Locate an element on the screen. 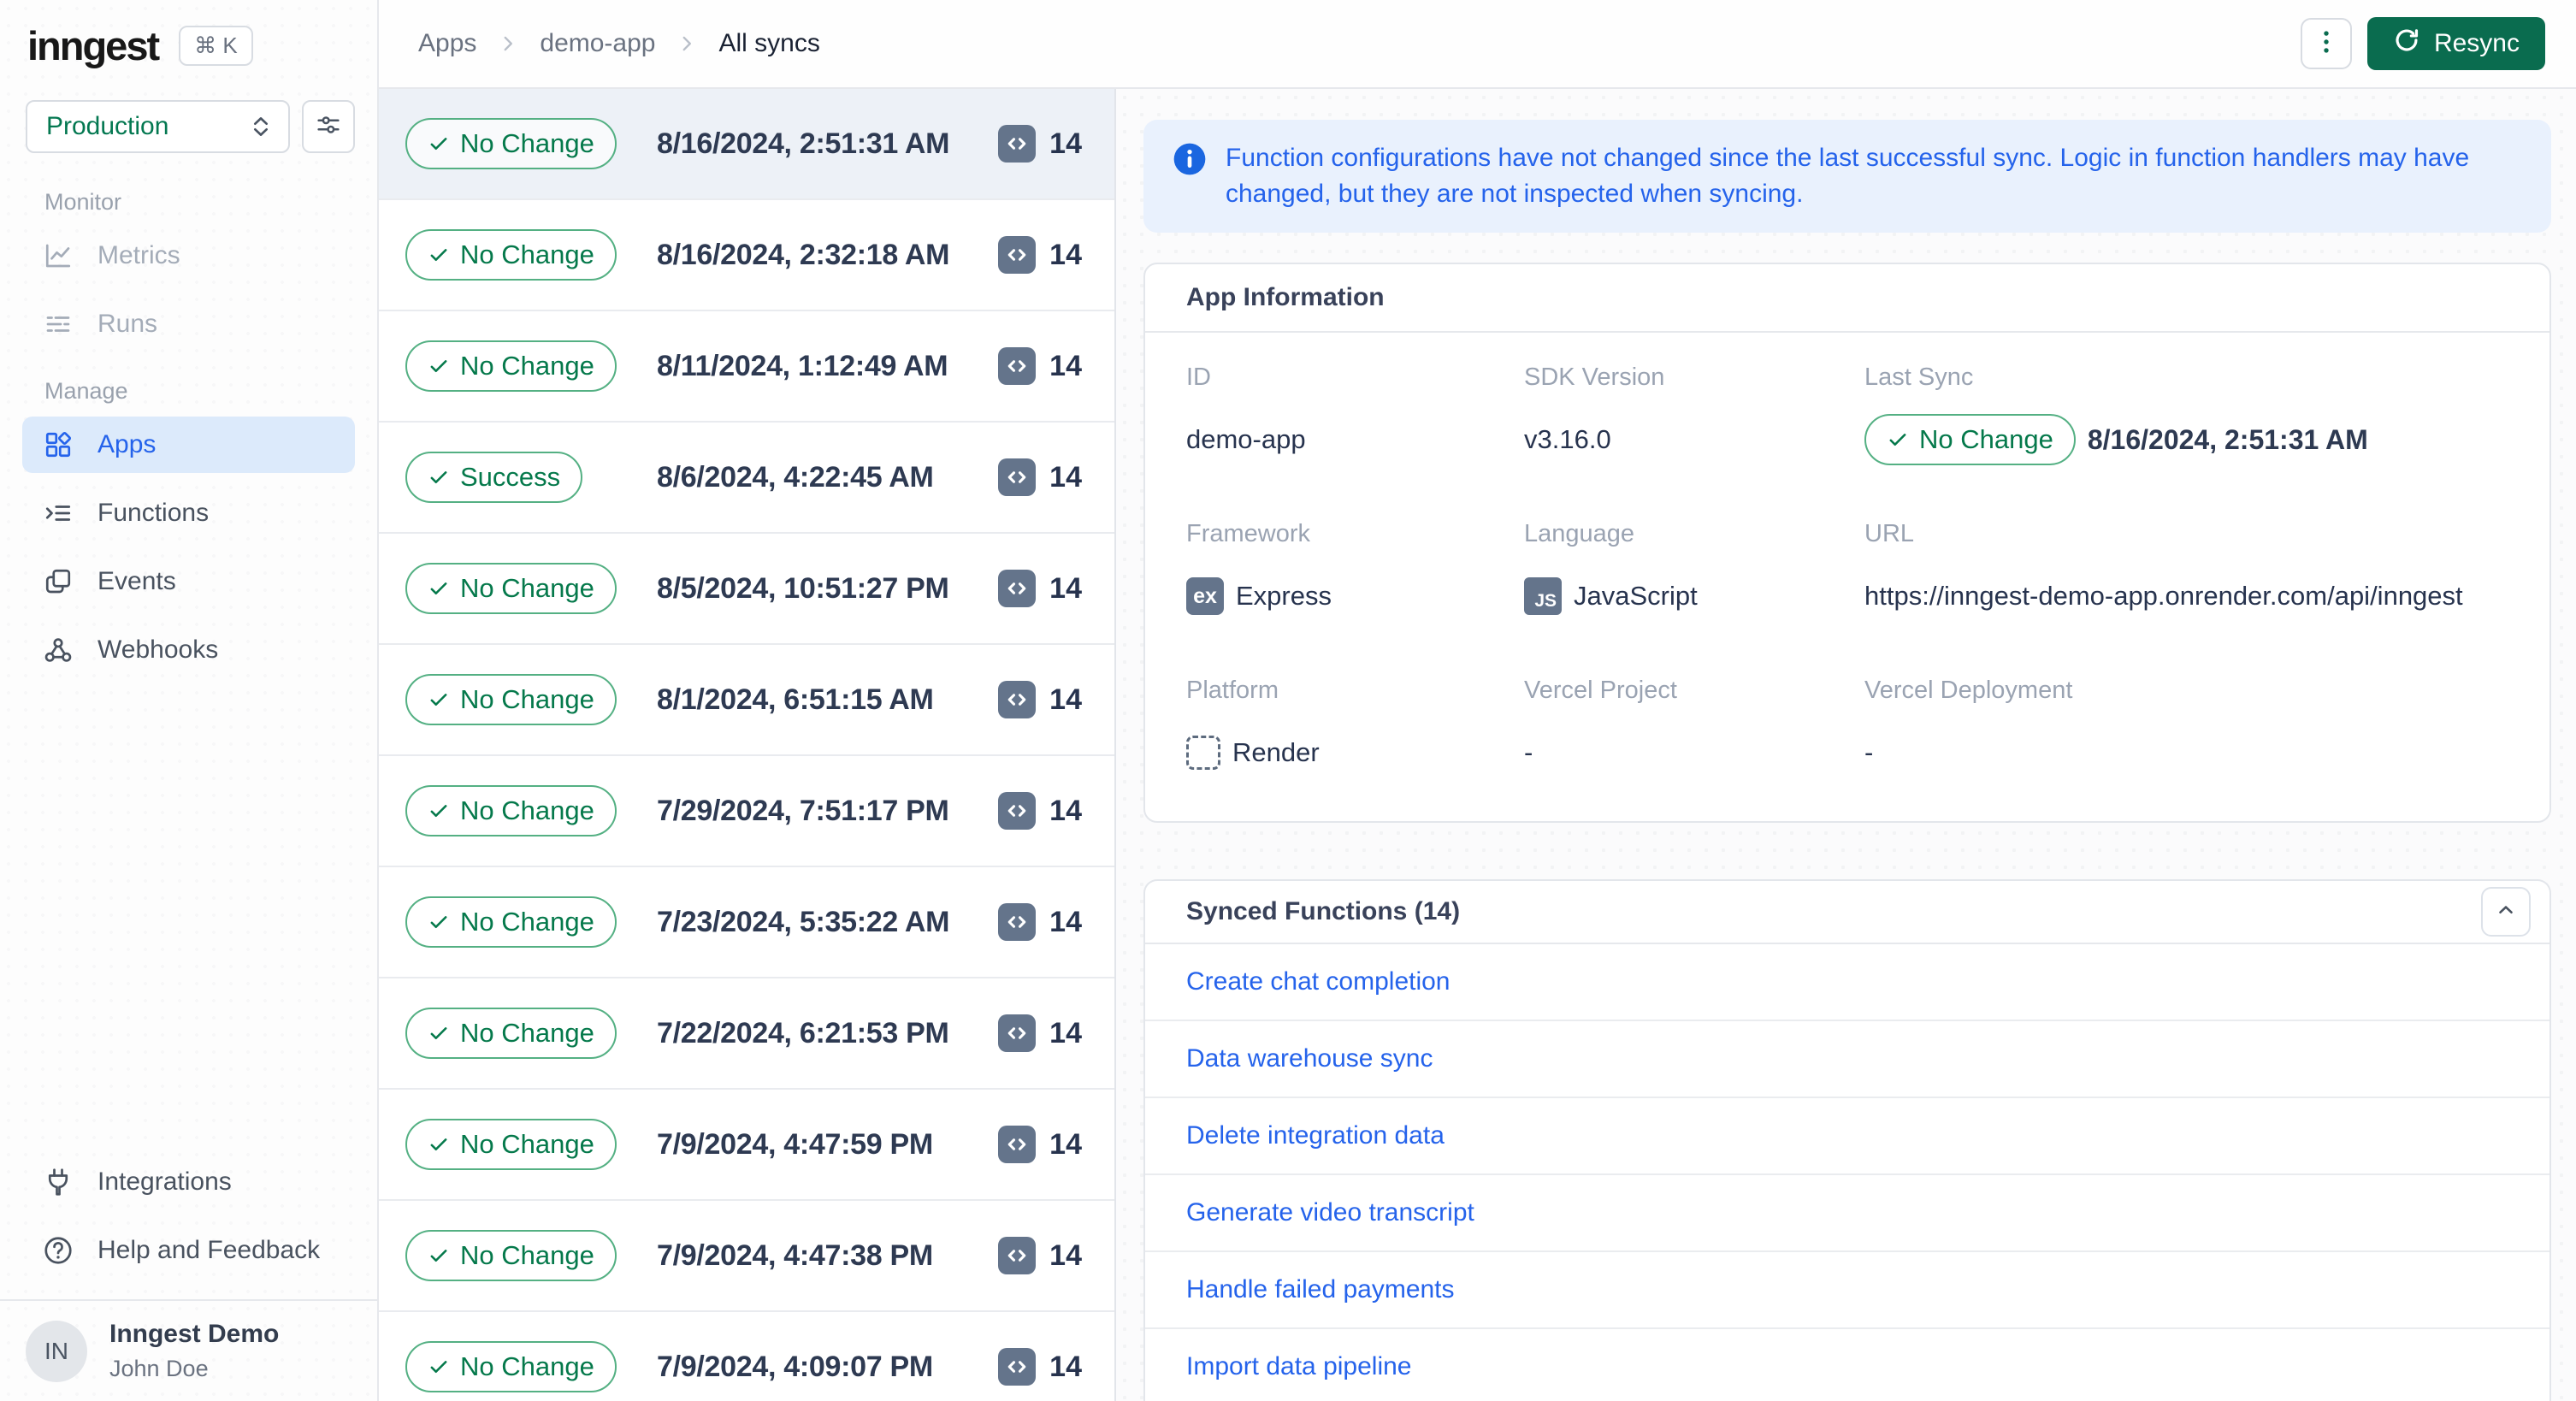 Image resolution: width=2576 pixels, height=1401 pixels. app-information-header: App Information is located at coordinates (1847, 298).